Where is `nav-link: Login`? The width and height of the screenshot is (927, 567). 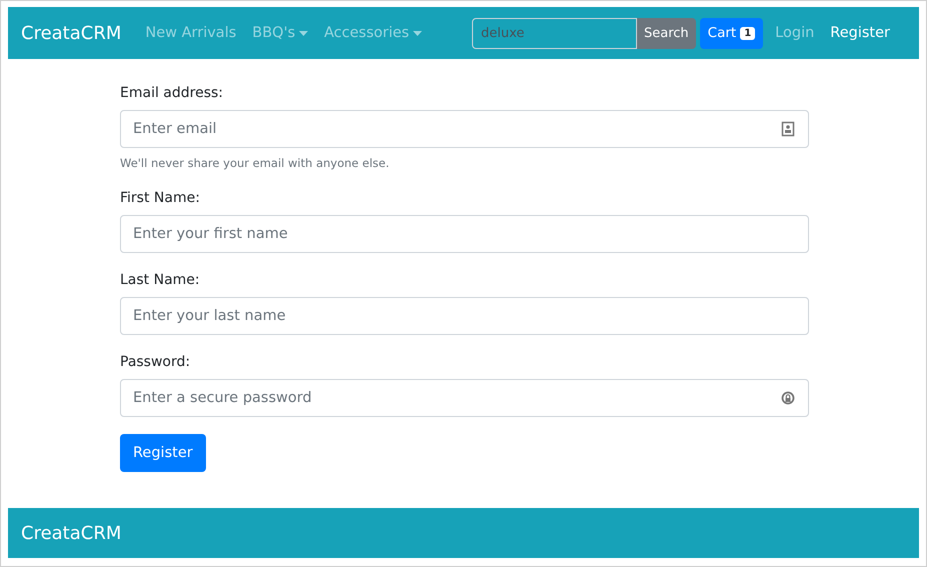
nav-link: Login is located at coordinates (794, 33).